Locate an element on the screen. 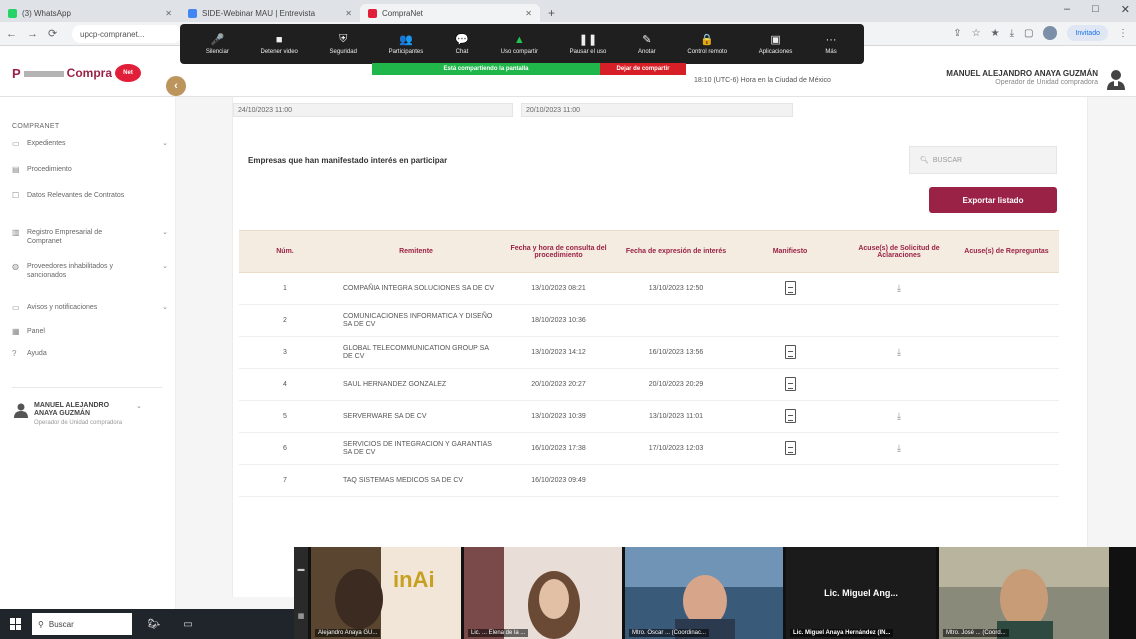 Image resolution: width=1136 pixels, height=639 pixels. cell-fecha-consulta: 13/10/2023 10:39 is located at coordinates (558, 416).